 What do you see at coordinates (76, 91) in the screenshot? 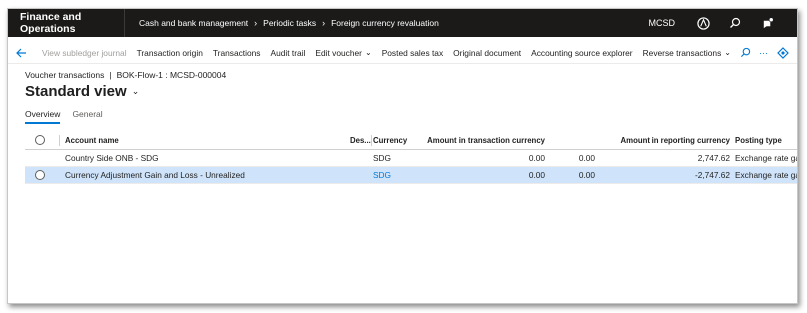
I see `page-title: Standard view` at bounding box center [76, 91].